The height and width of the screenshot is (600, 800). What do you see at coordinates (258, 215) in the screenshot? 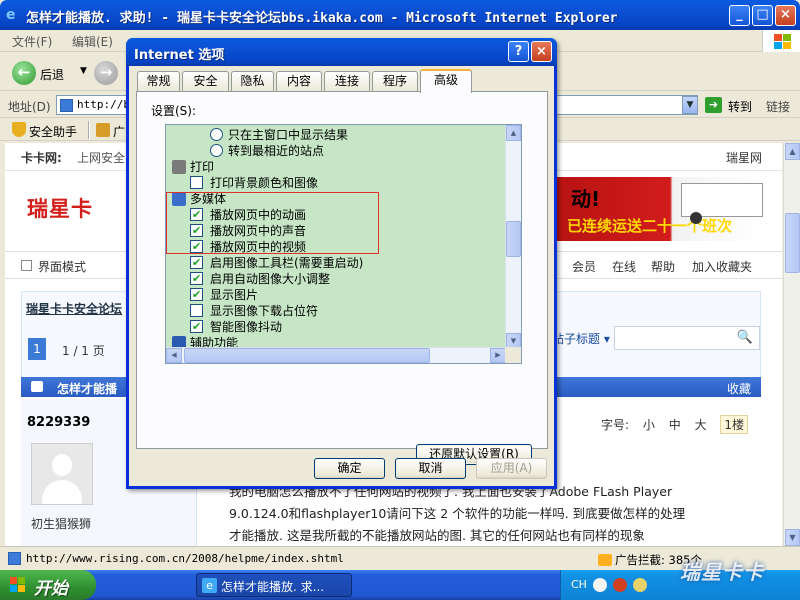
I see `setting-label: 播放网页中的动画` at bounding box center [258, 215].